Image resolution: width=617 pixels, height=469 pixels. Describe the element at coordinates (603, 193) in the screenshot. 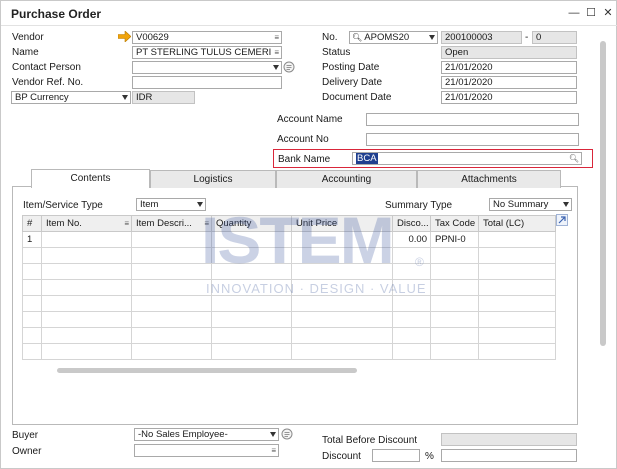

I see `vertical-scrollbar` at that location.